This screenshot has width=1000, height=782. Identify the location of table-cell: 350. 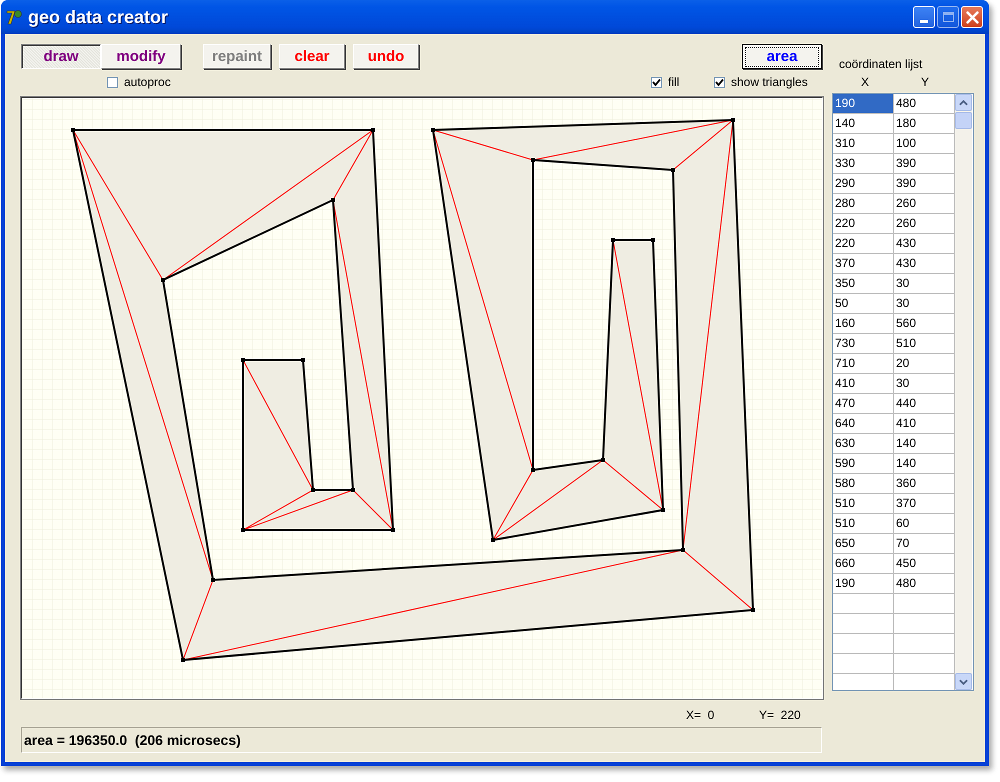
(863, 283).